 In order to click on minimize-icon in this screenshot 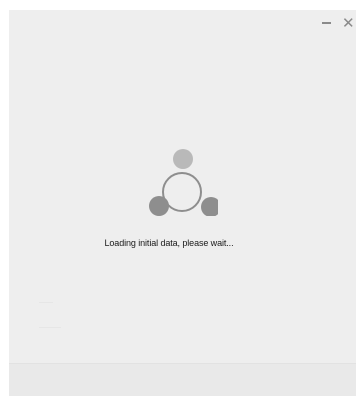, I will do `click(326, 23)`.